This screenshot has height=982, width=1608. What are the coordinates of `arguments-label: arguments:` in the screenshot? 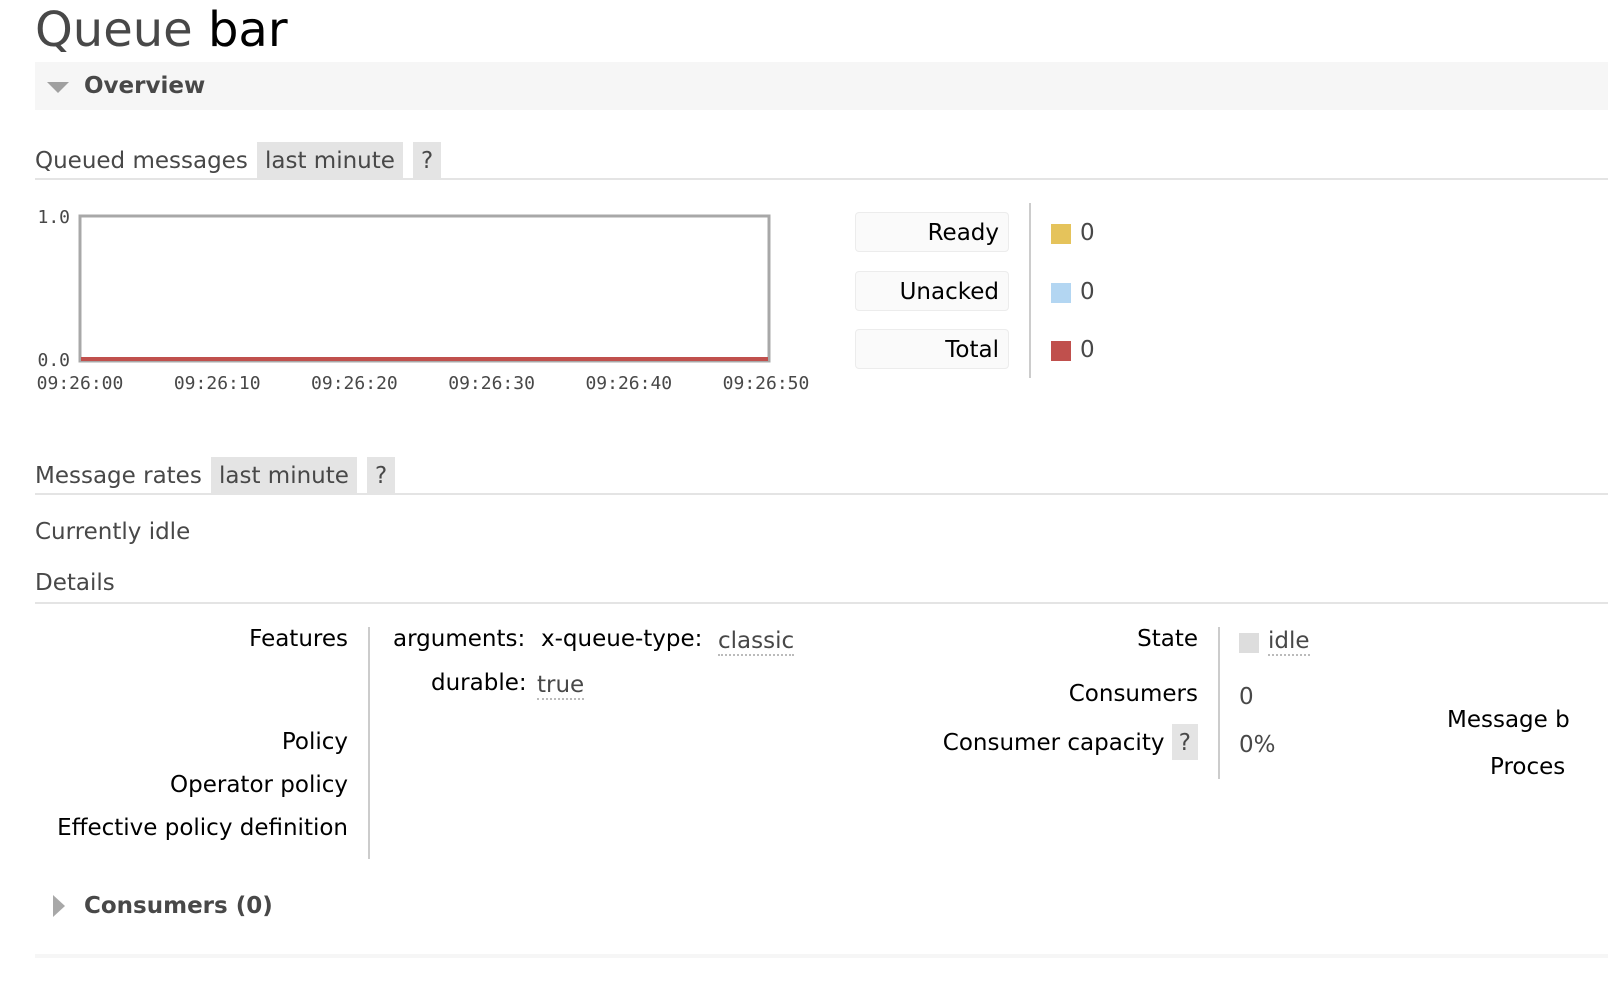 It's located at (459, 639).